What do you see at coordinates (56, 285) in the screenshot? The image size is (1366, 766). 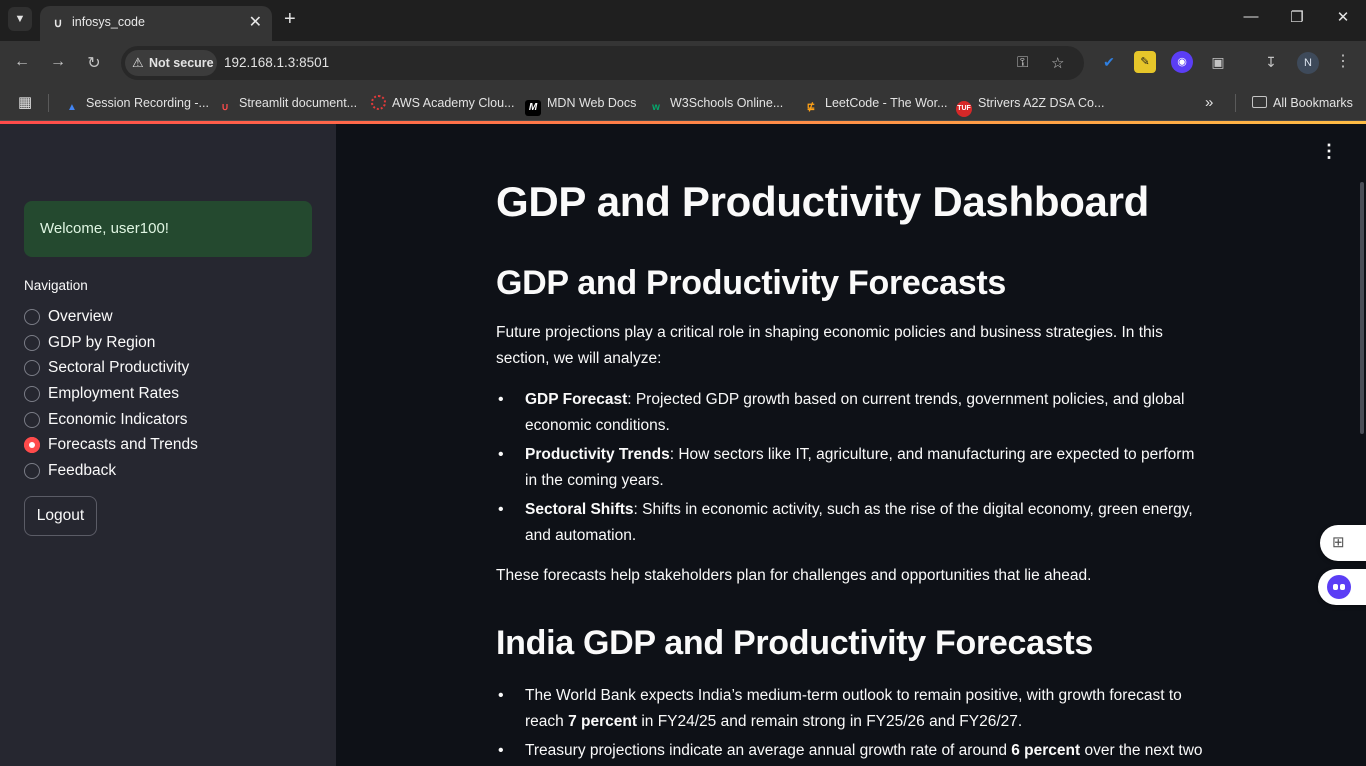 I see `navigation-label: Navigation` at bounding box center [56, 285].